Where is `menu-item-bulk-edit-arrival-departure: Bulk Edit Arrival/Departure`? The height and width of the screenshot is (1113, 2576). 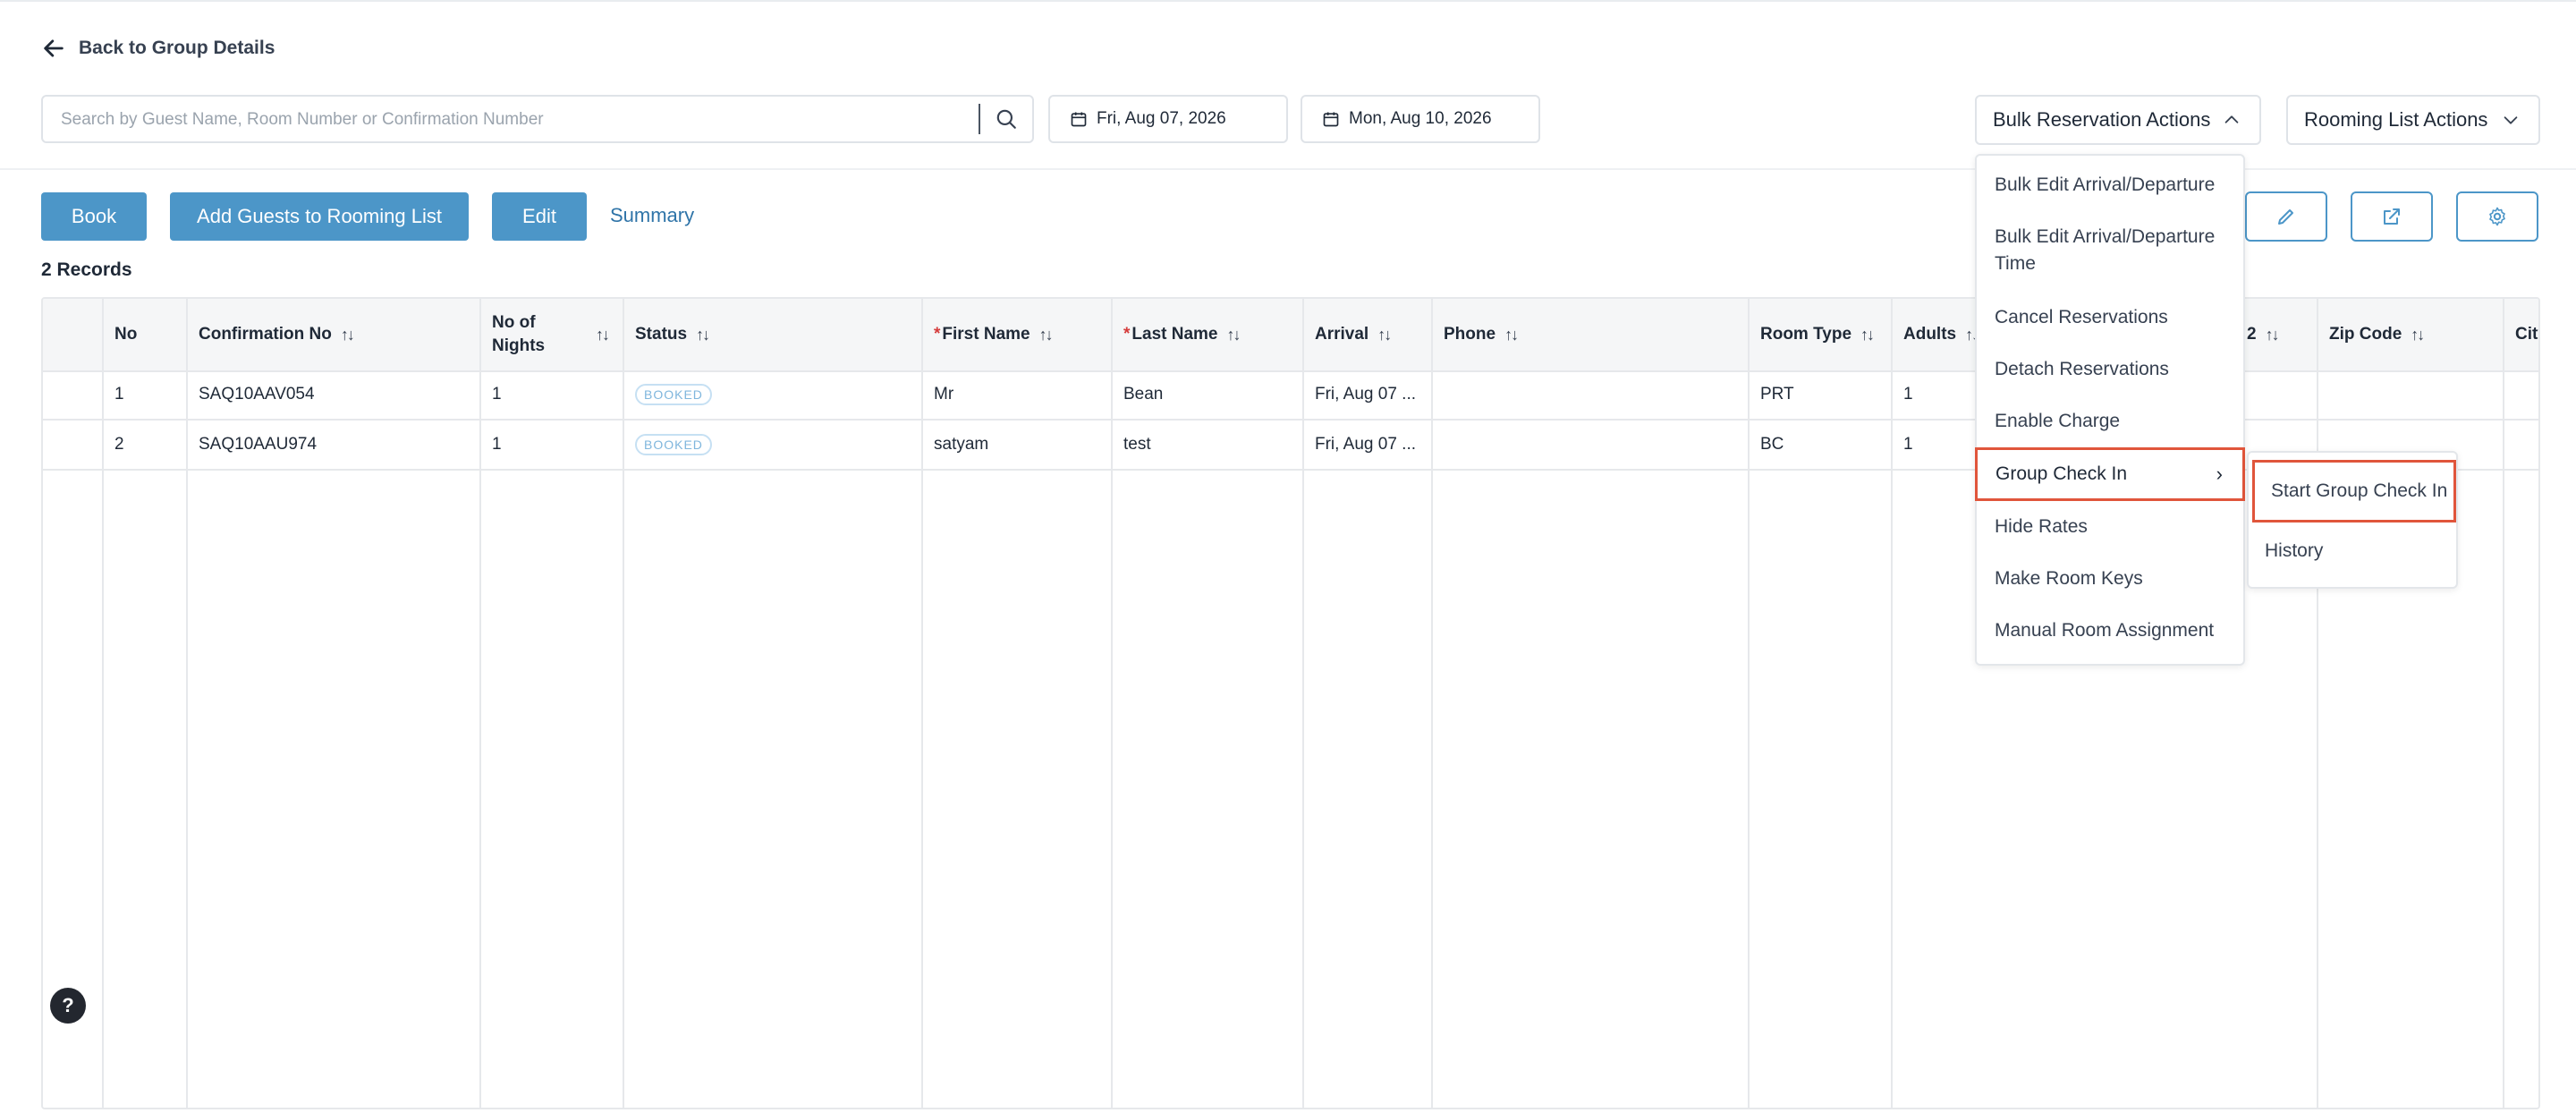
menu-item-bulk-edit-arrival-departure: Bulk Edit Arrival/Departure is located at coordinates (2110, 185).